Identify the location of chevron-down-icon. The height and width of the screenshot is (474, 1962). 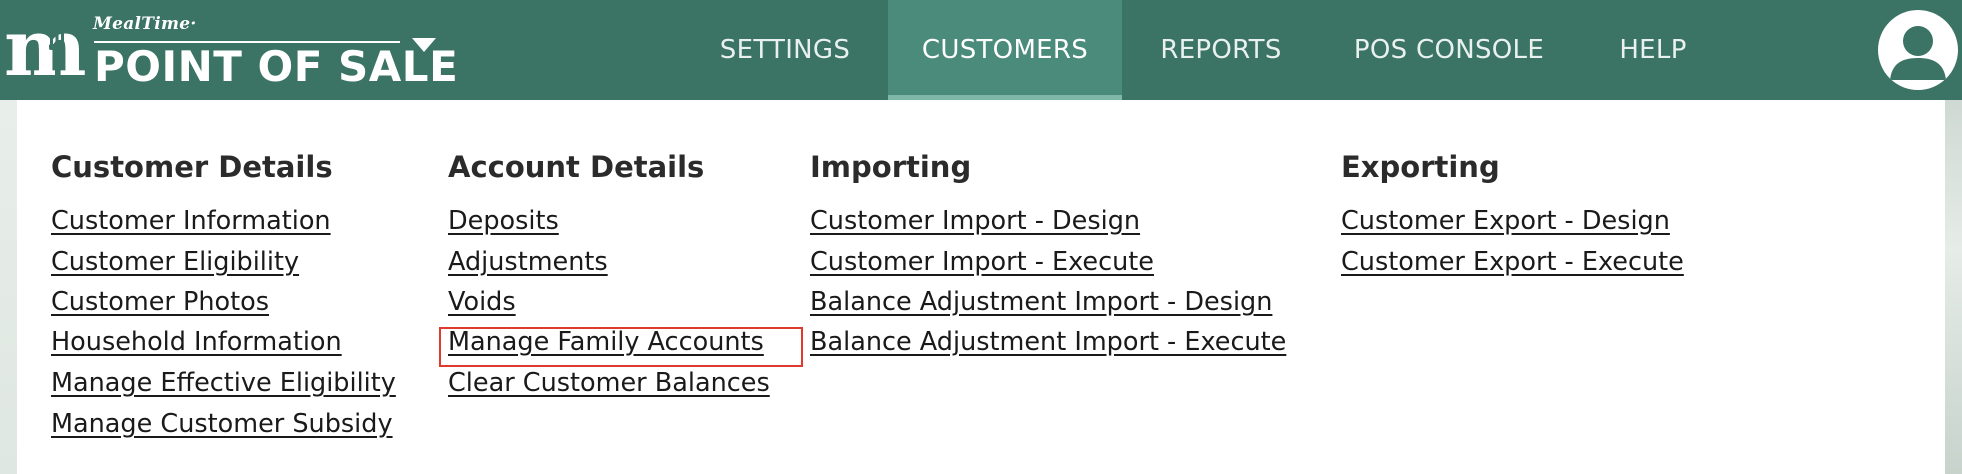
(424, 45).